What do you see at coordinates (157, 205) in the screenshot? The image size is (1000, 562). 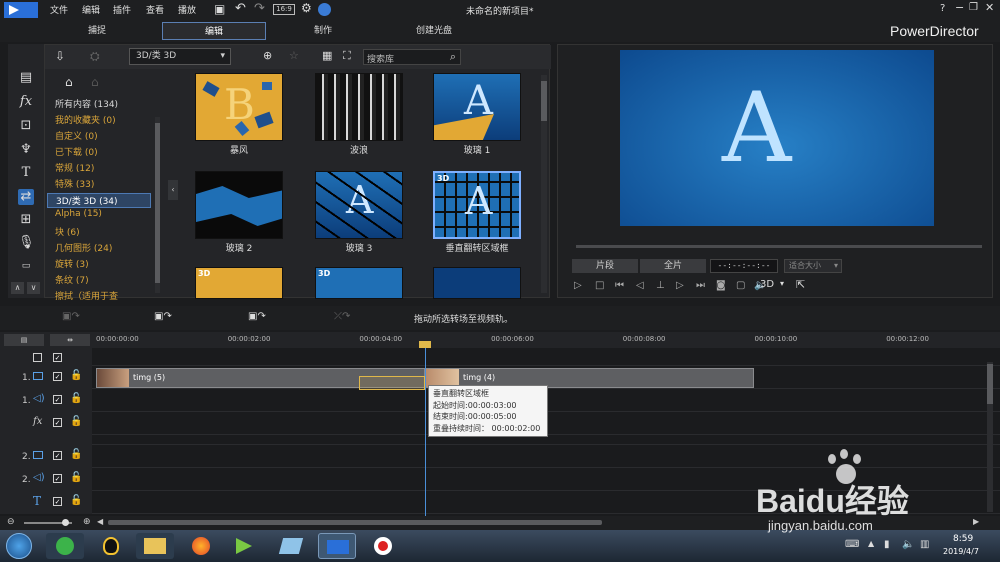 I see `category-scrollbar` at bounding box center [157, 205].